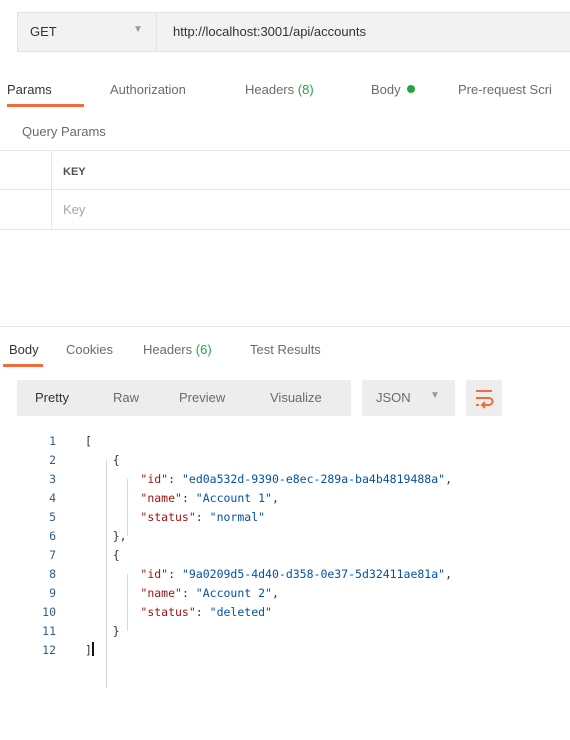 This screenshot has height=740, width=570. What do you see at coordinates (52, 555) in the screenshot?
I see `line-number: 7` at bounding box center [52, 555].